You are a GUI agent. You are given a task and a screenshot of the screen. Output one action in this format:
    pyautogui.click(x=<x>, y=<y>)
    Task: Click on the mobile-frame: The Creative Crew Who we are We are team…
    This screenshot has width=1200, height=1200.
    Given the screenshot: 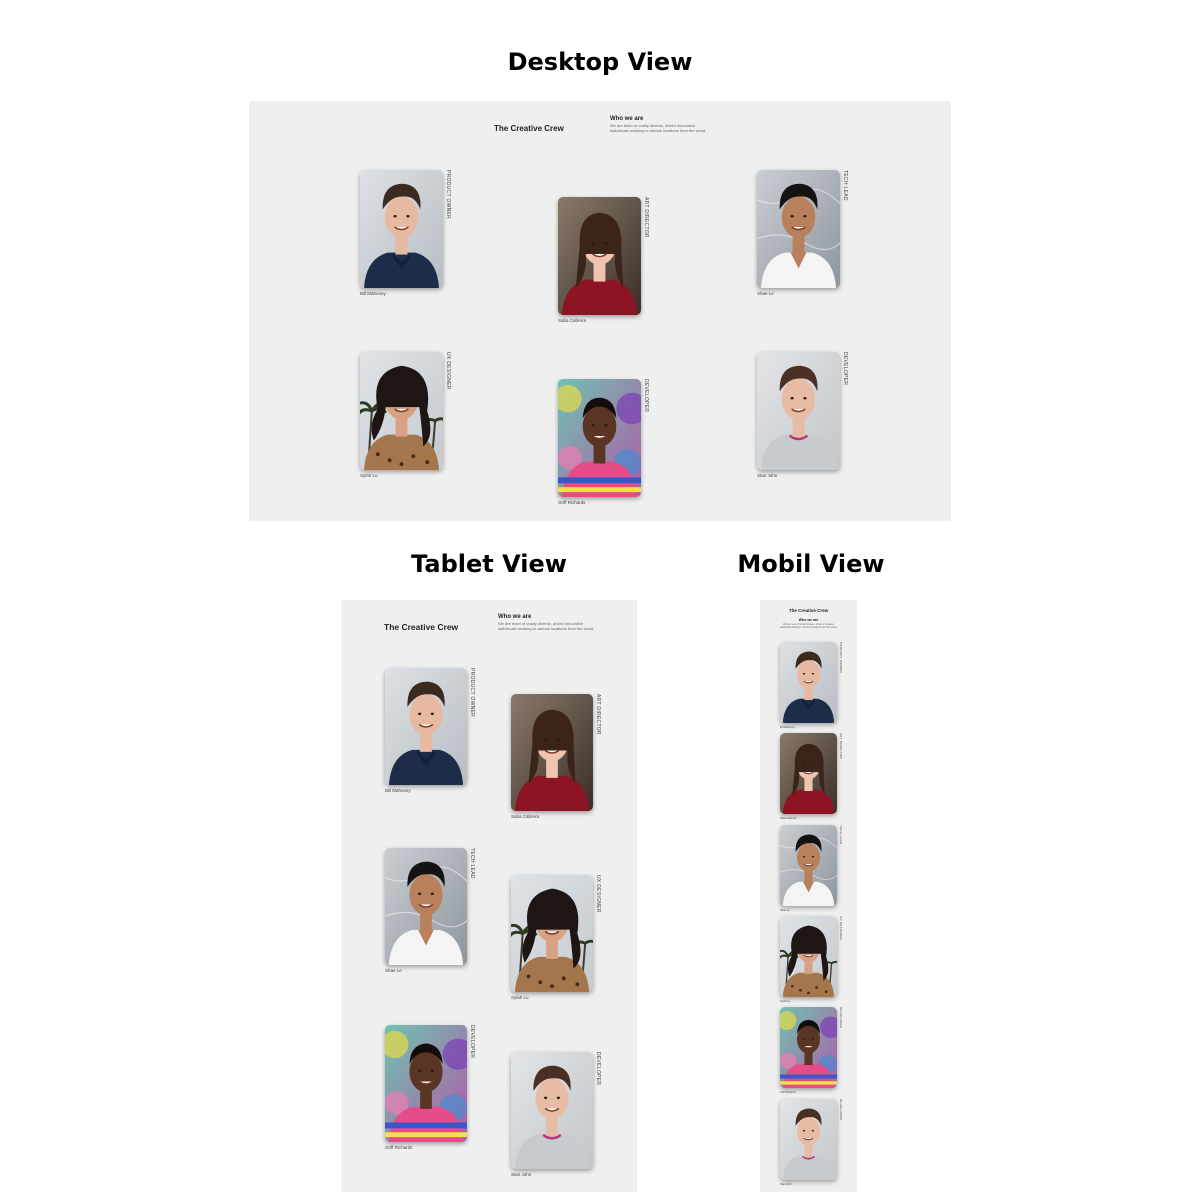 What is the action you would take?
    pyautogui.click(x=808, y=896)
    